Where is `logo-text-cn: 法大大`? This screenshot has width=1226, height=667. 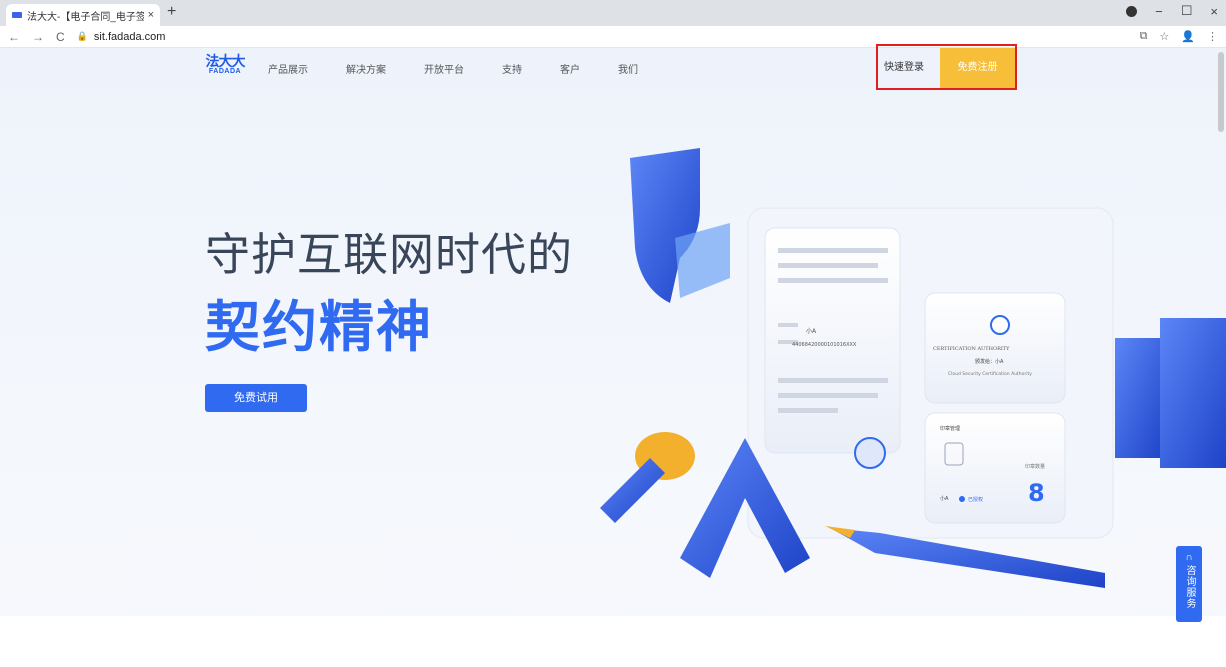
logo-text-cn: 法大大 is located at coordinates (225, 61).